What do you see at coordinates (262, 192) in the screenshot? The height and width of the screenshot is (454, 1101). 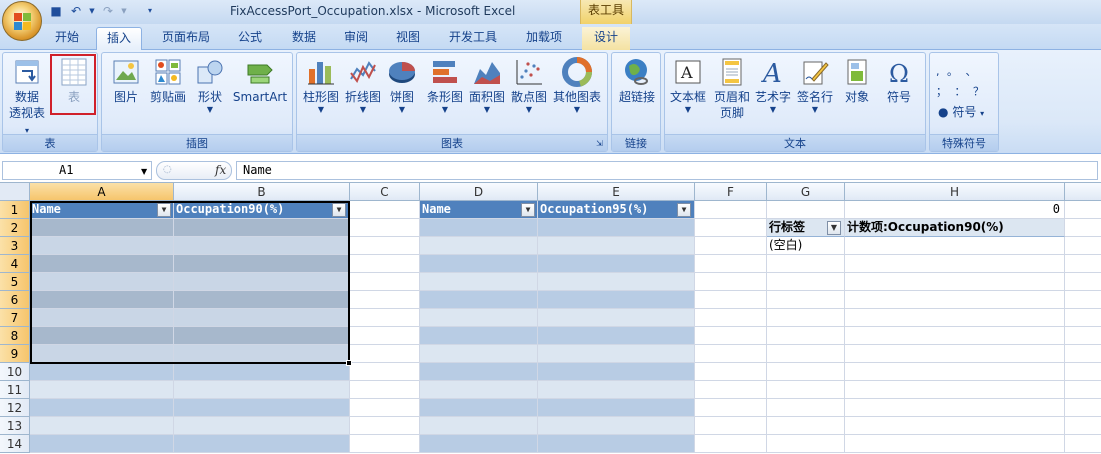 I see `column-header-b: B` at bounding box center [262, 192].